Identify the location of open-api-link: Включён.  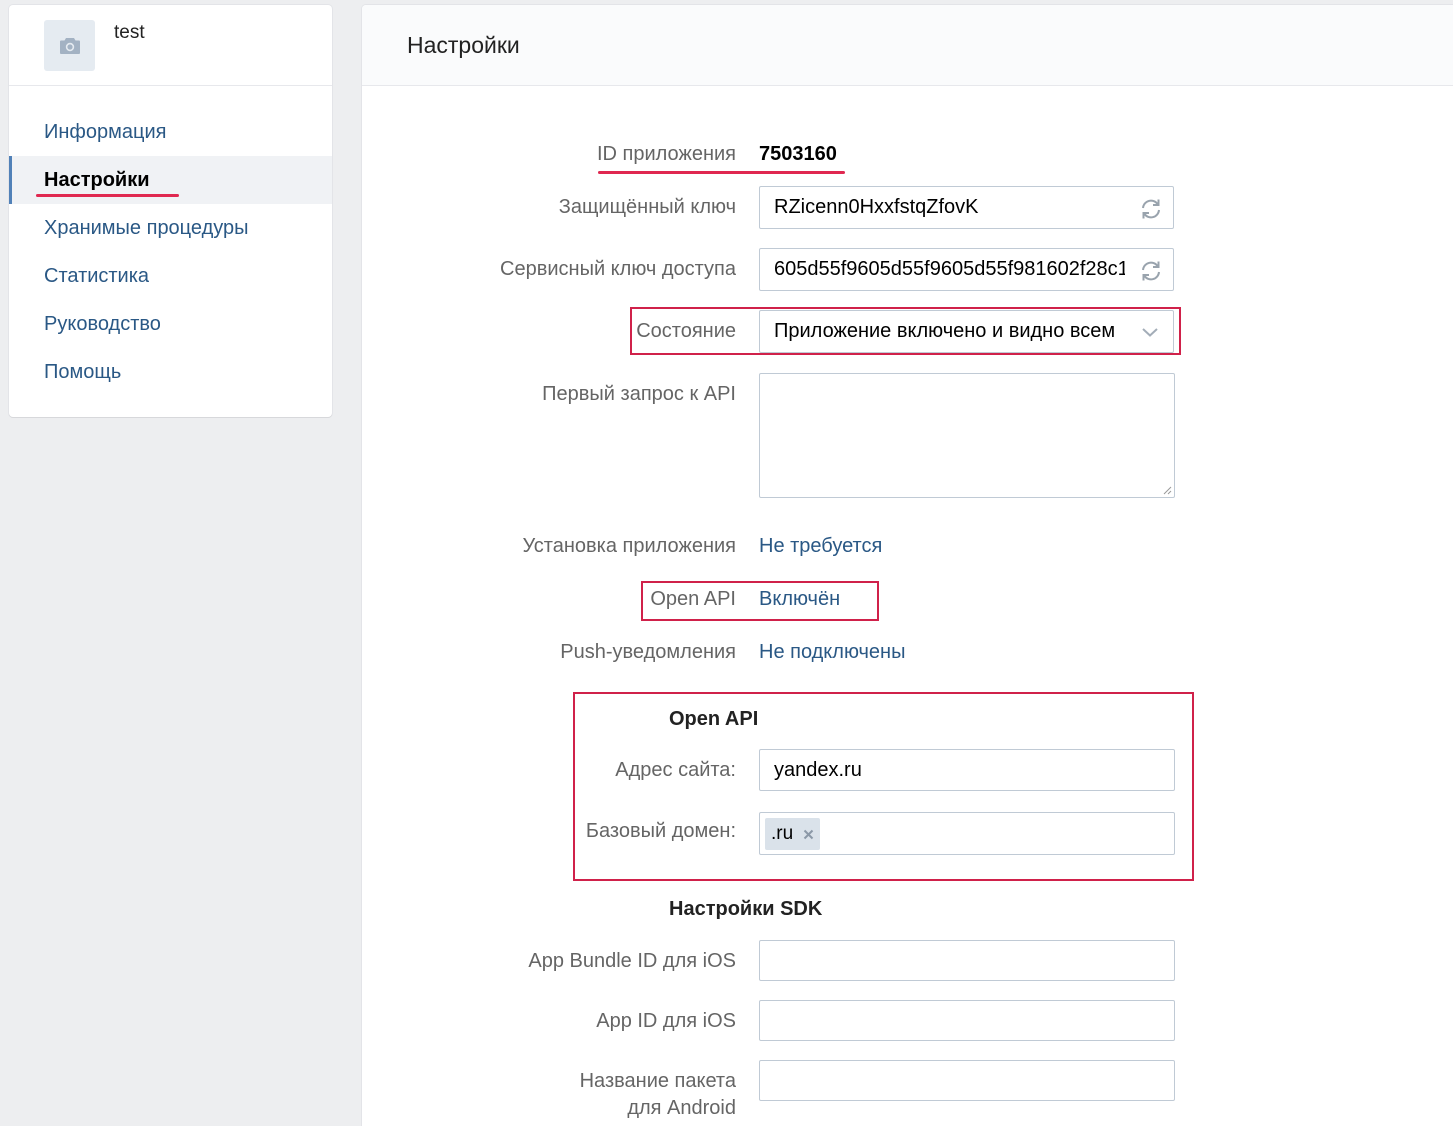
(799, 599).